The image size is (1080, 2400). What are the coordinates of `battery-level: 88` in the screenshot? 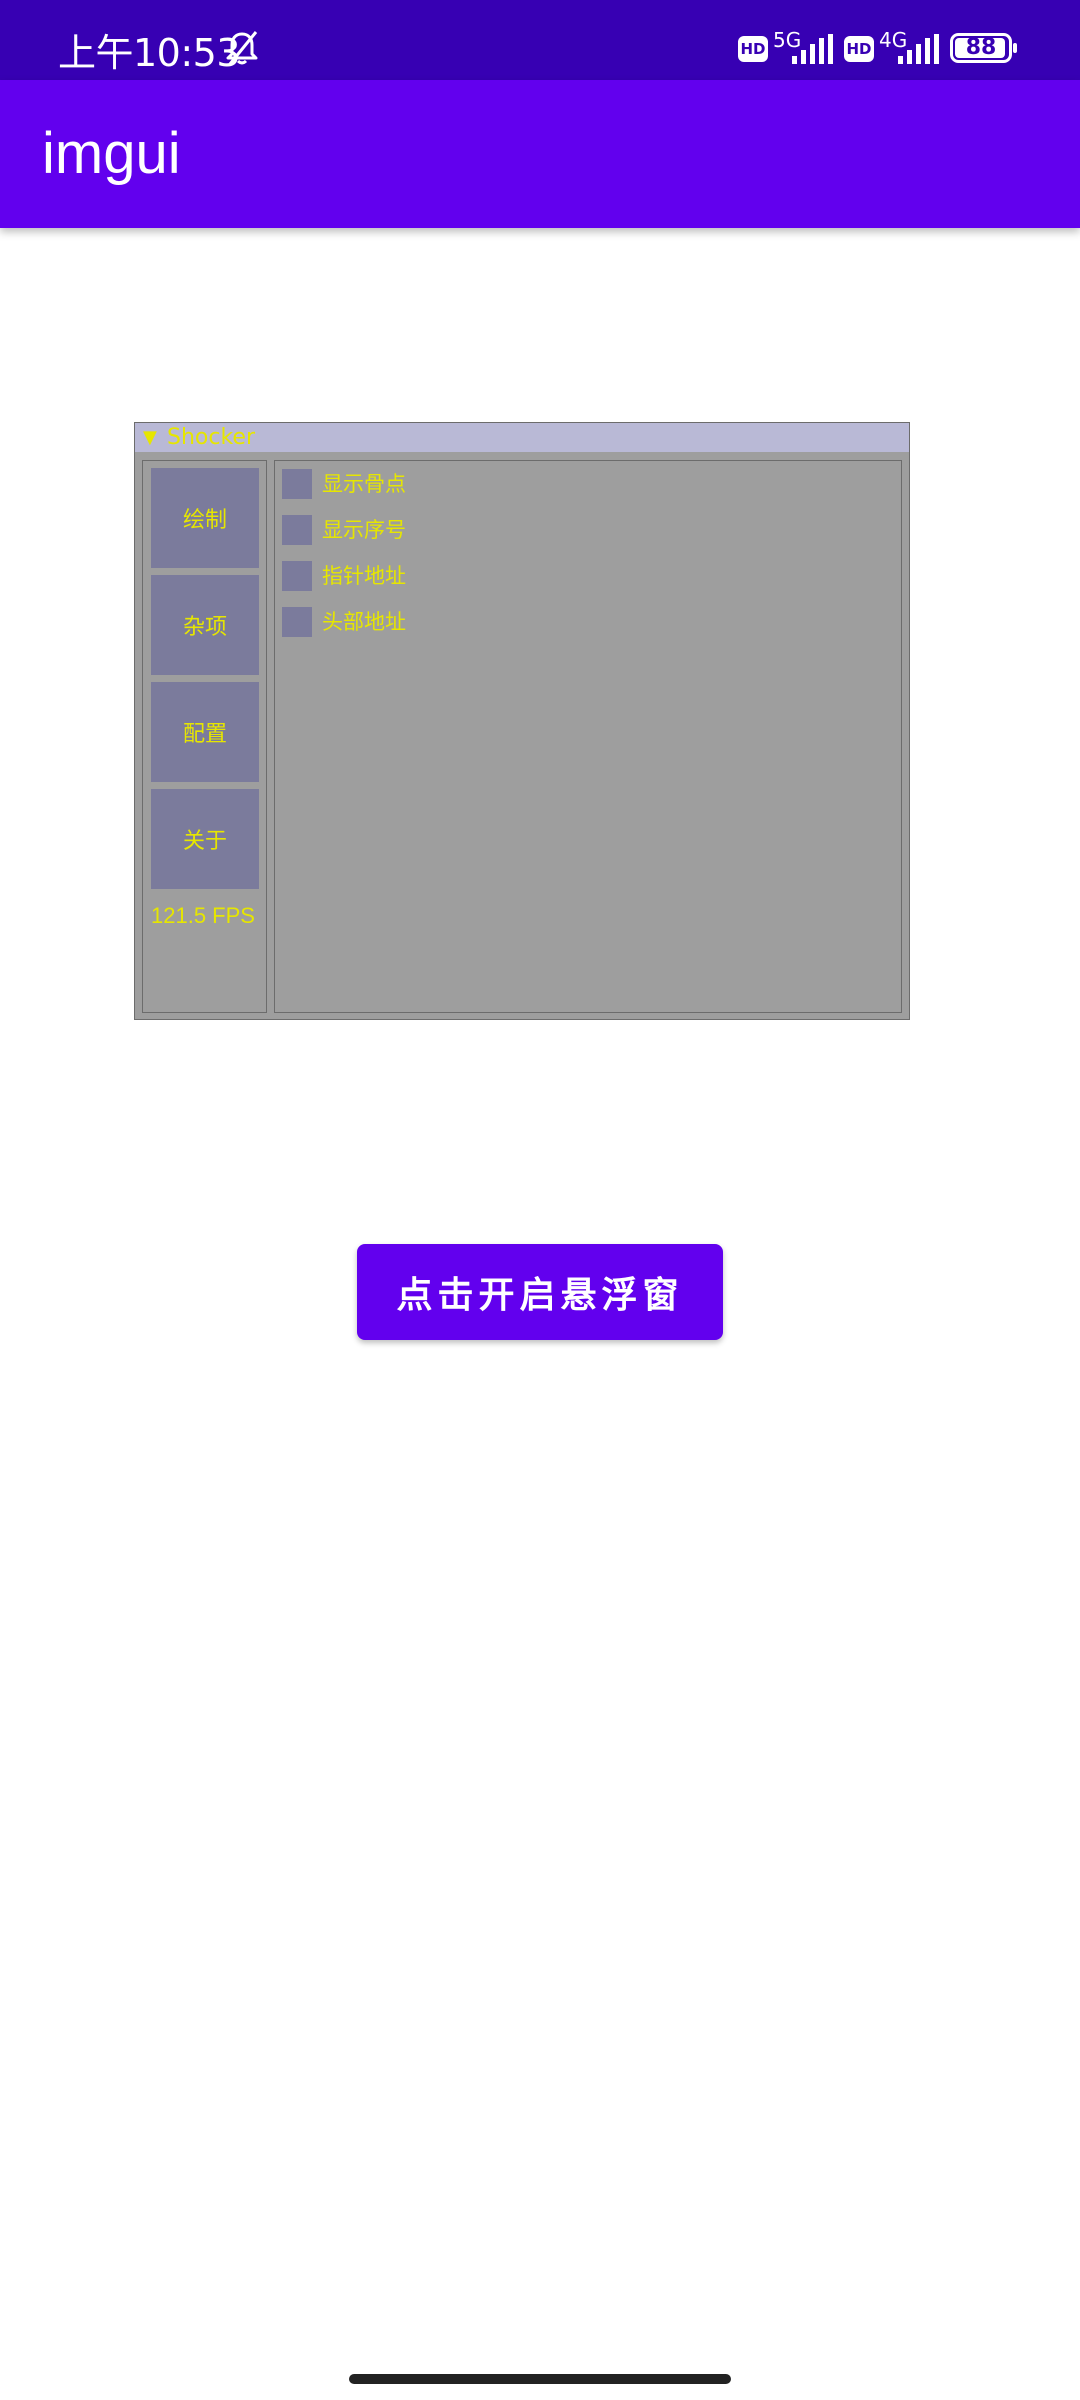 It's located at (981, 47).